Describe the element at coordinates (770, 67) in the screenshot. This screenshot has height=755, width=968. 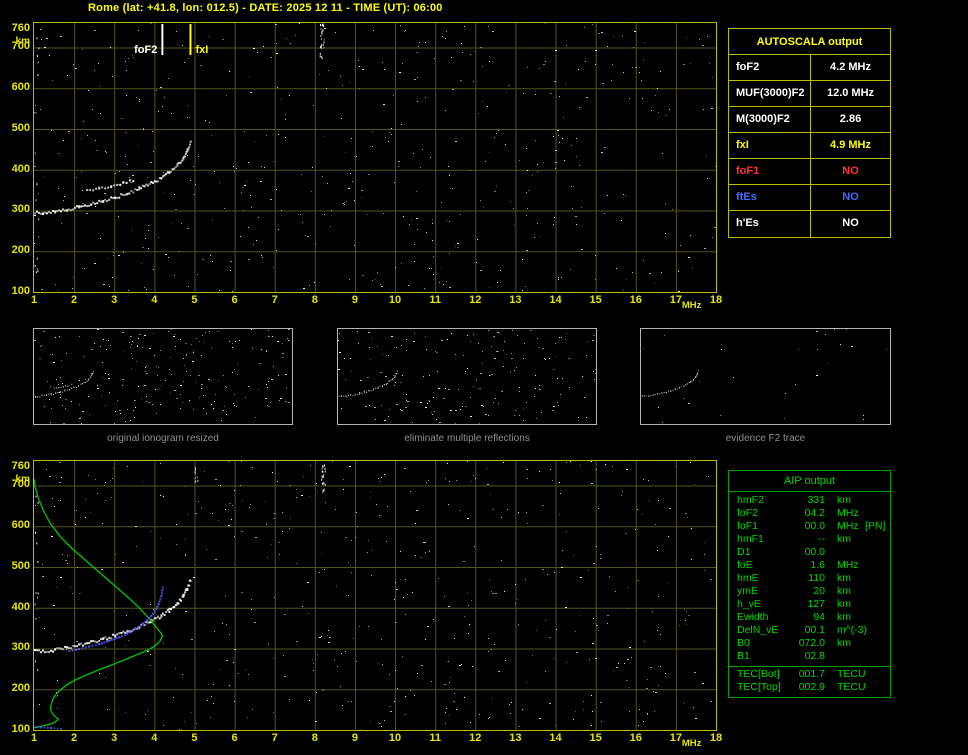
I see `param-label: foF2` at that location.